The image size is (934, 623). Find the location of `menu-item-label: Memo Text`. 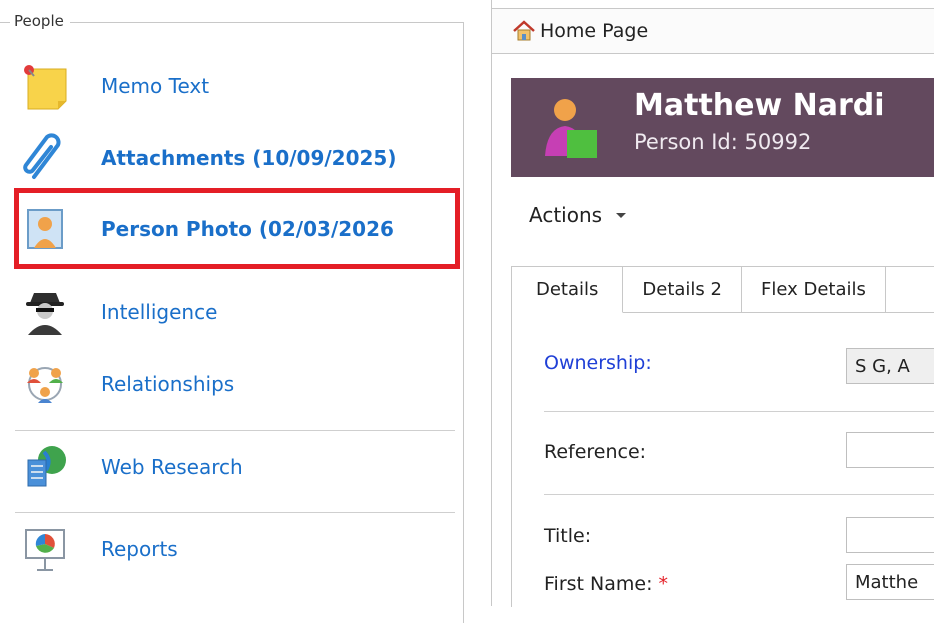

menu-item-label: Memo Text is located at coordinates (155, 86).